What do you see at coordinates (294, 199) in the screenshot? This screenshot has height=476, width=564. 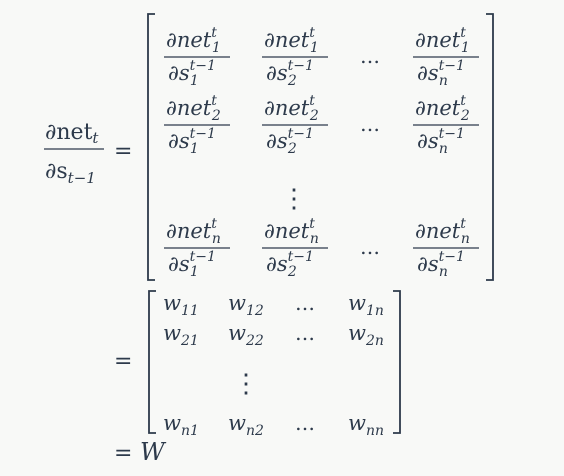 I see `jacobian-vdots: ⋮` at bounding box center [294, 199].